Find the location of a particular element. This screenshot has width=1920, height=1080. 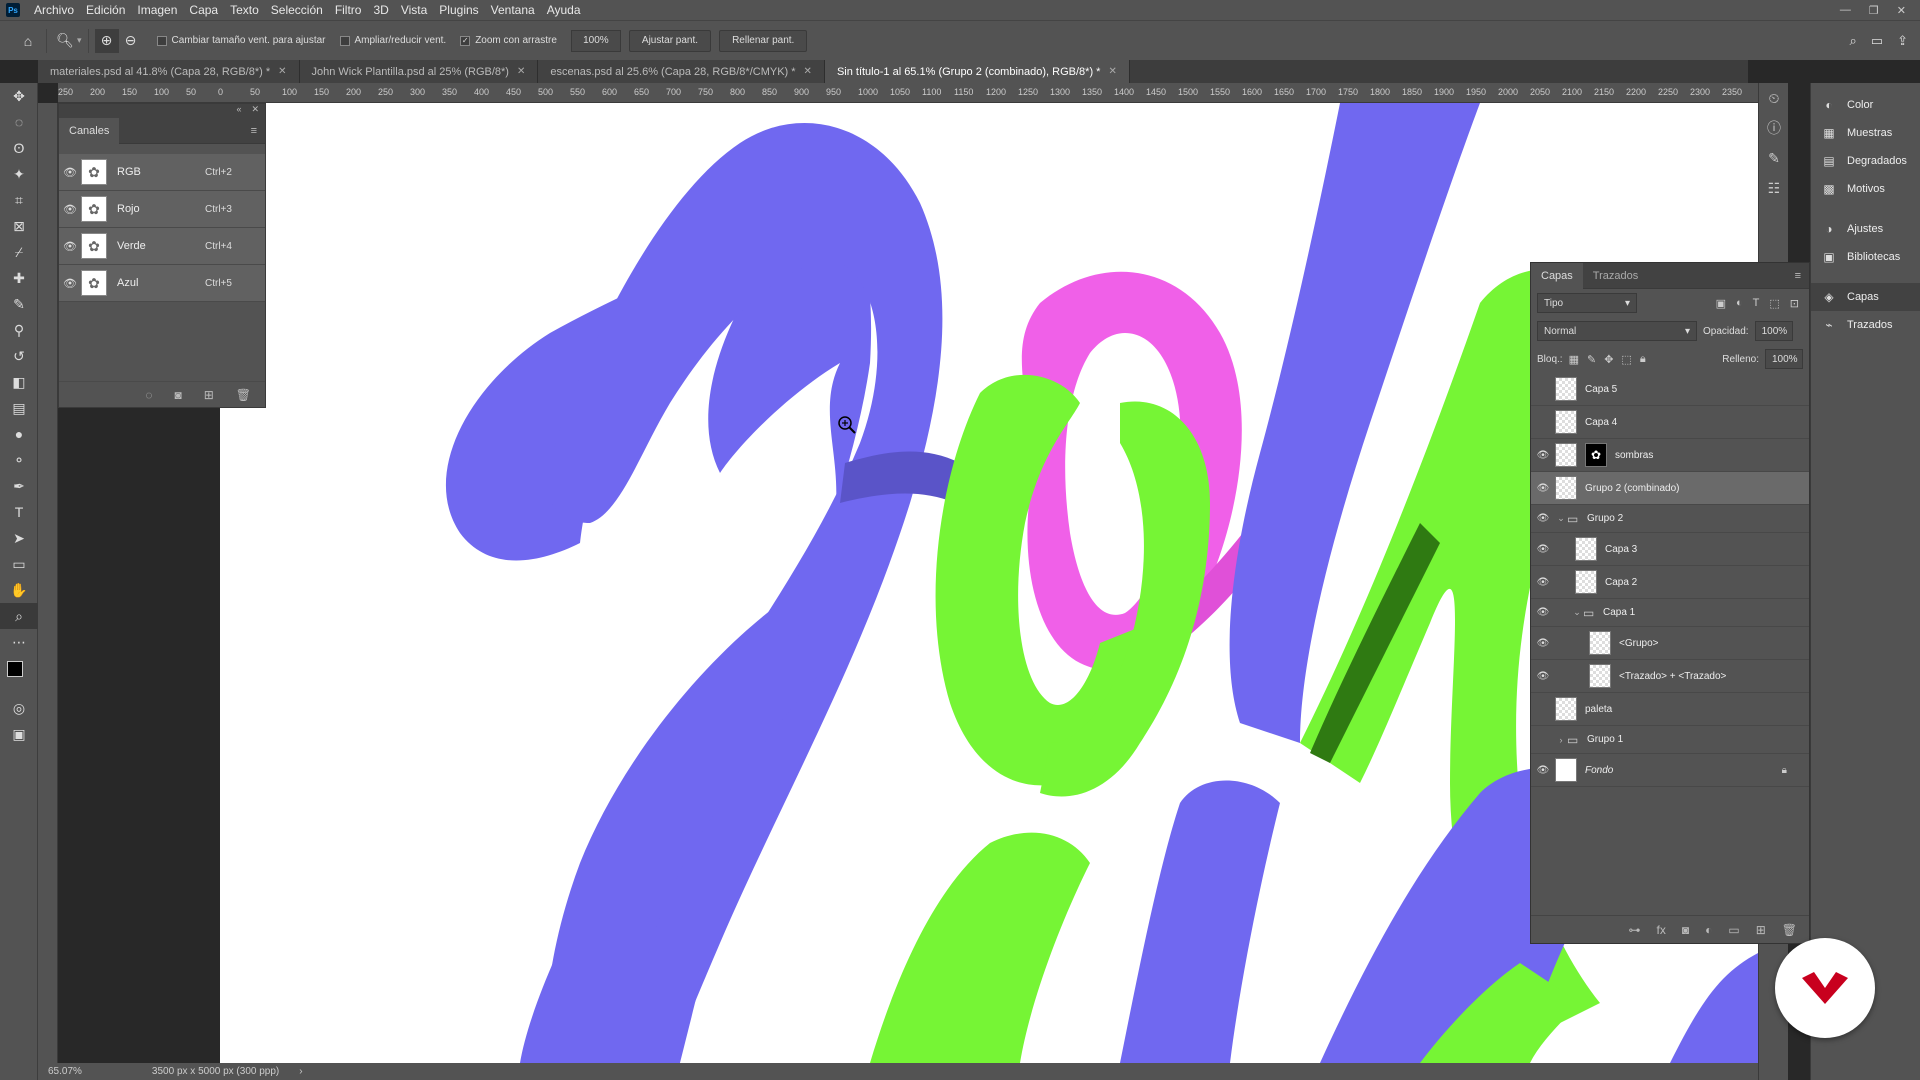

menu-seleccion: Selección is located at coordinates (297, 10).